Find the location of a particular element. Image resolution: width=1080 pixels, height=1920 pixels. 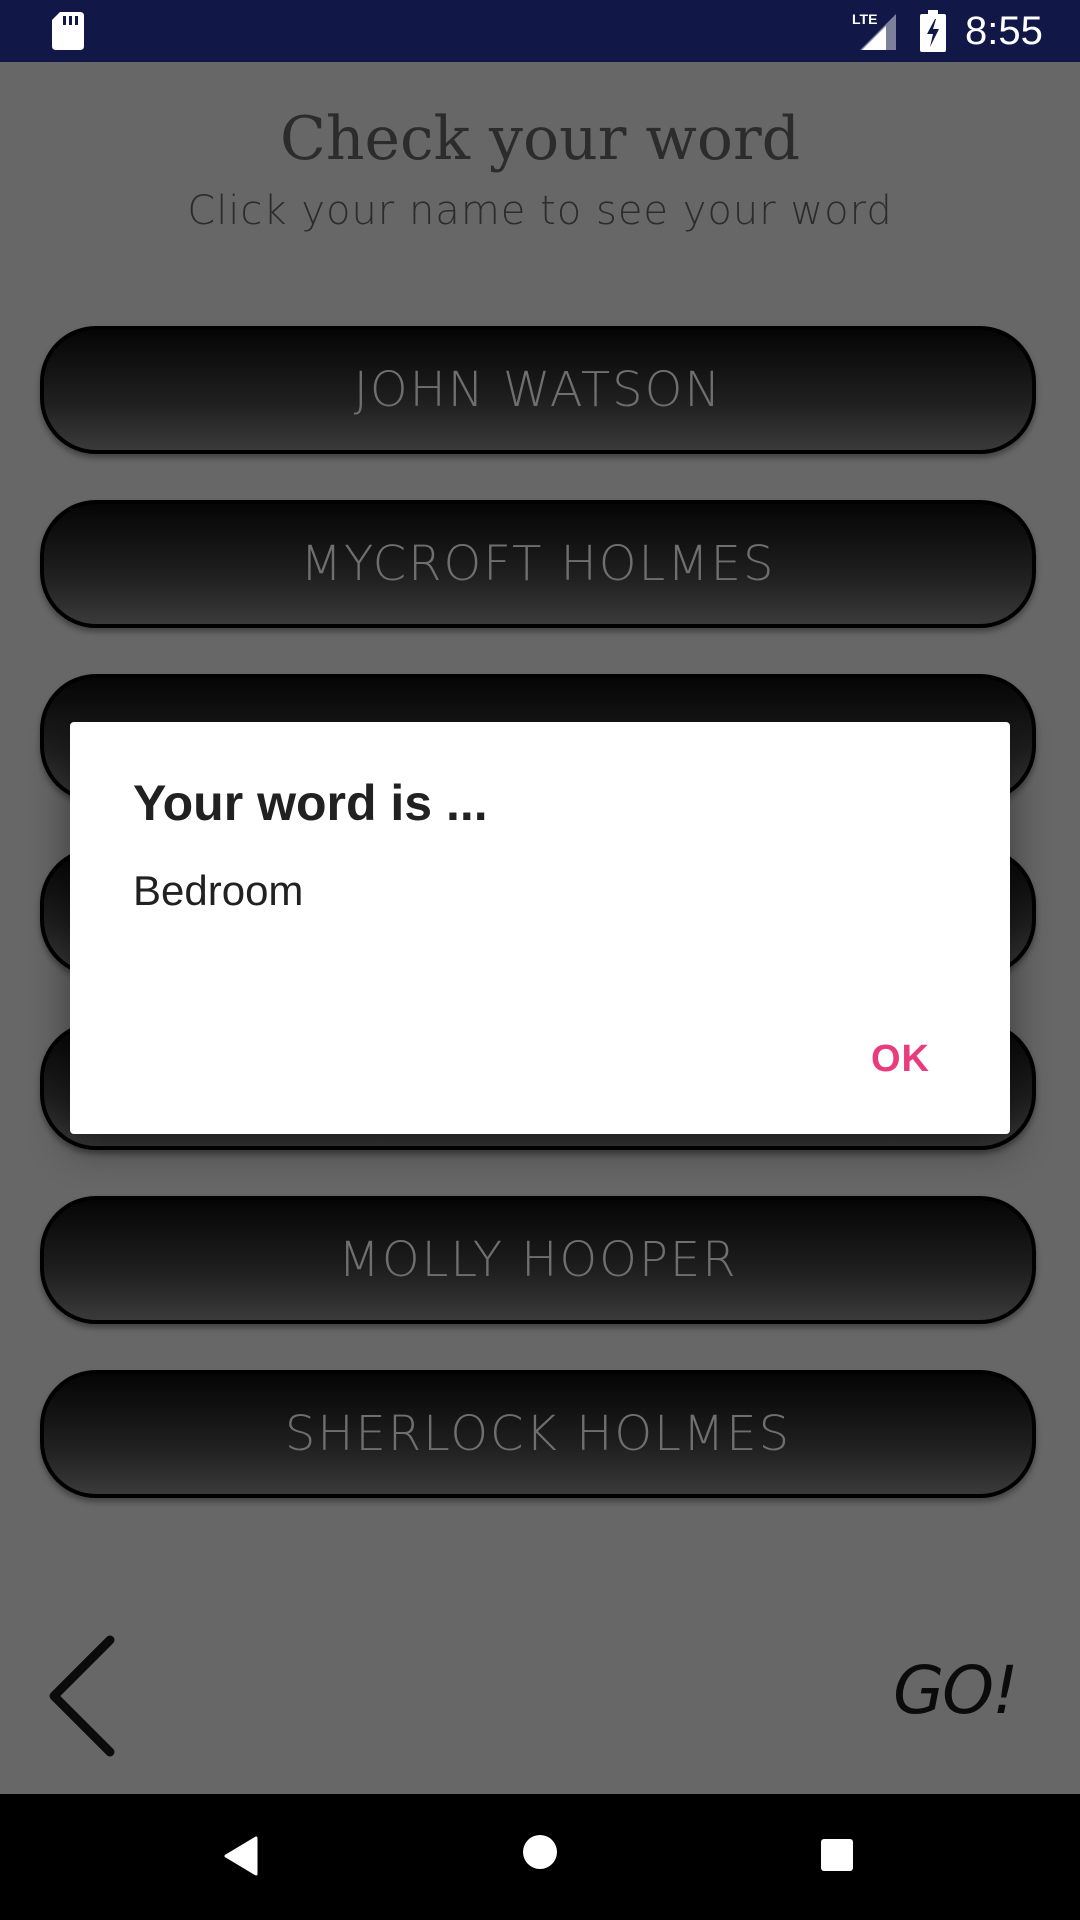

page-subtitle: Click your name to see your word is located at coordinates (540, 211).